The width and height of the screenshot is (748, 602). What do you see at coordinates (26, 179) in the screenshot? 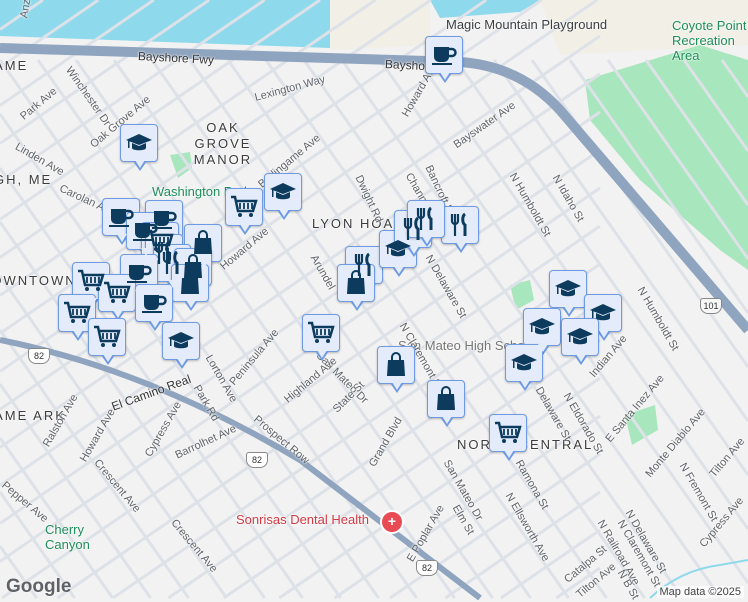
I see `left-neighborhood-label: GH, ME` at bounding box center [26, 179].